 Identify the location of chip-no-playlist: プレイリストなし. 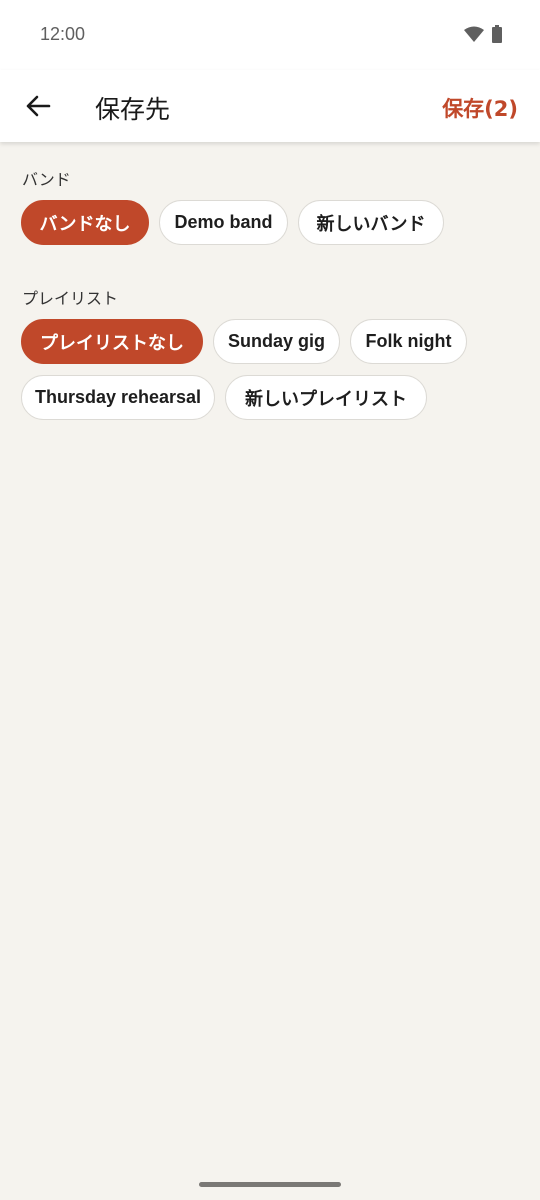
(112, 341).